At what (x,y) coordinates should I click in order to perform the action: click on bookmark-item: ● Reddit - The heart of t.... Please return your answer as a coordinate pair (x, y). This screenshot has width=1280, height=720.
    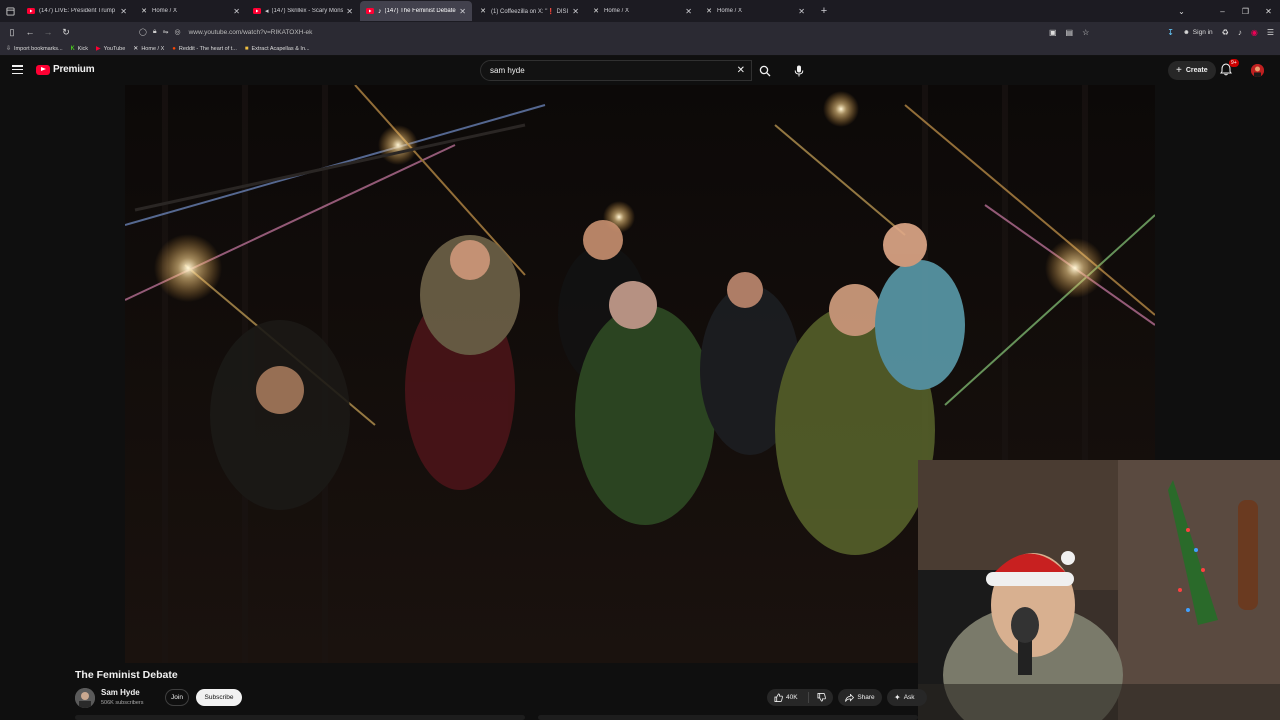
    Looking at the image, I should click on (204, 49).